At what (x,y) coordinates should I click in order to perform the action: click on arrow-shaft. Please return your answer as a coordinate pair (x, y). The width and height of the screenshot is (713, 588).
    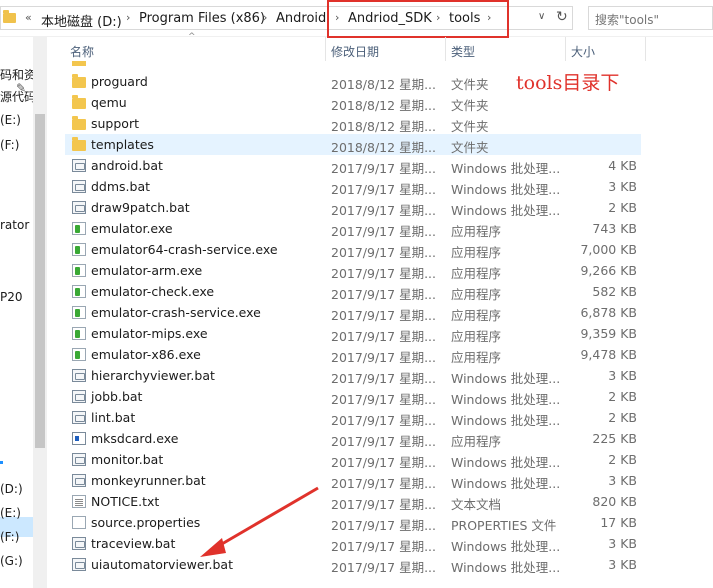
    Looking at the image, I should click on (266, 518).